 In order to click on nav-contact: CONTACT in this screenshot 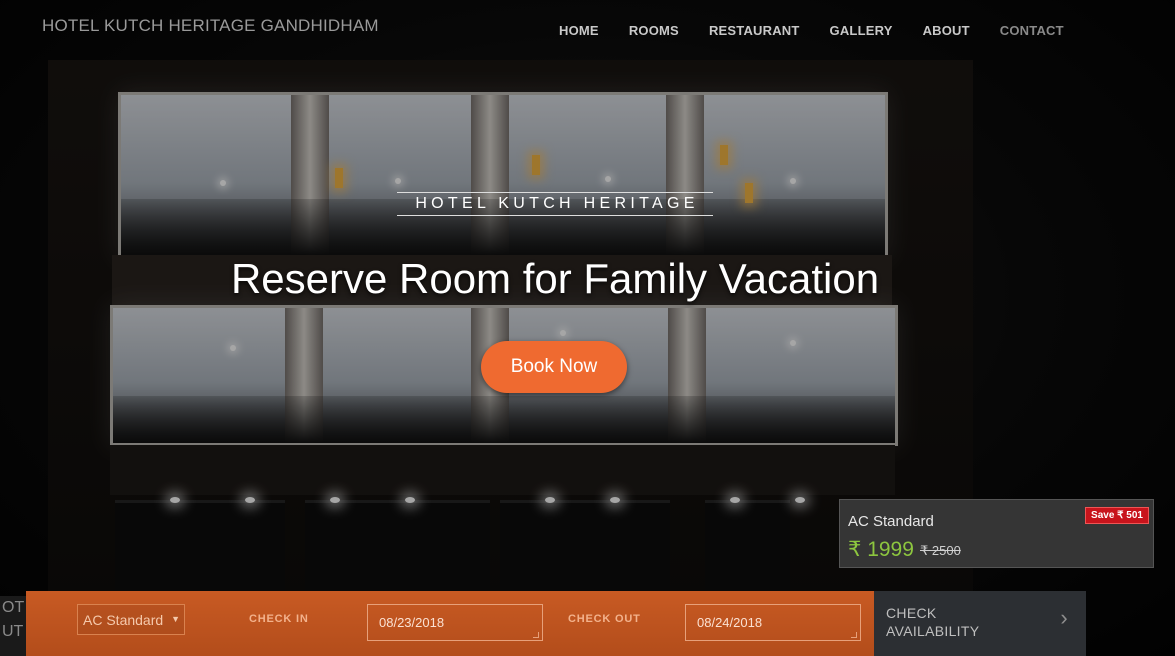, I will do `click(1032, 30)`.